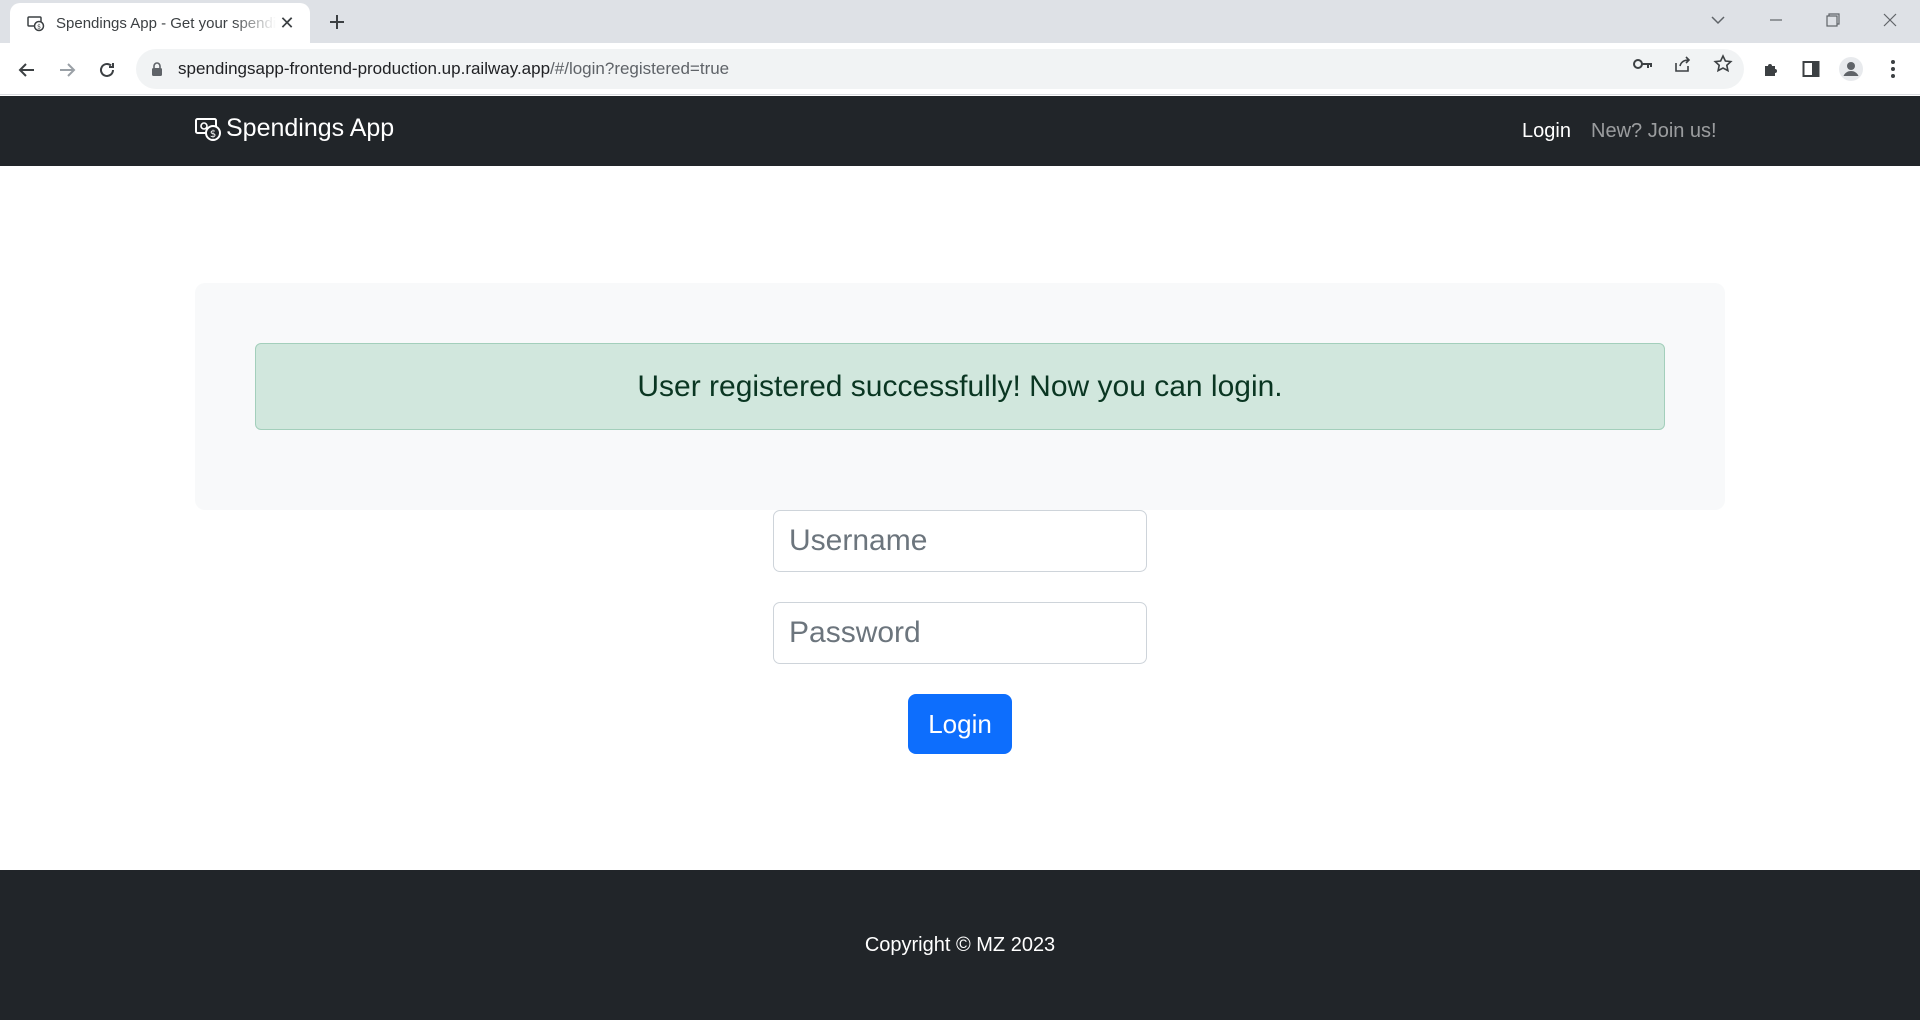 The image size is (1920, 1020). Describe the element at coordinates (1723, 64) in the screenshot. I see `bookmark-star-icon` at that location.